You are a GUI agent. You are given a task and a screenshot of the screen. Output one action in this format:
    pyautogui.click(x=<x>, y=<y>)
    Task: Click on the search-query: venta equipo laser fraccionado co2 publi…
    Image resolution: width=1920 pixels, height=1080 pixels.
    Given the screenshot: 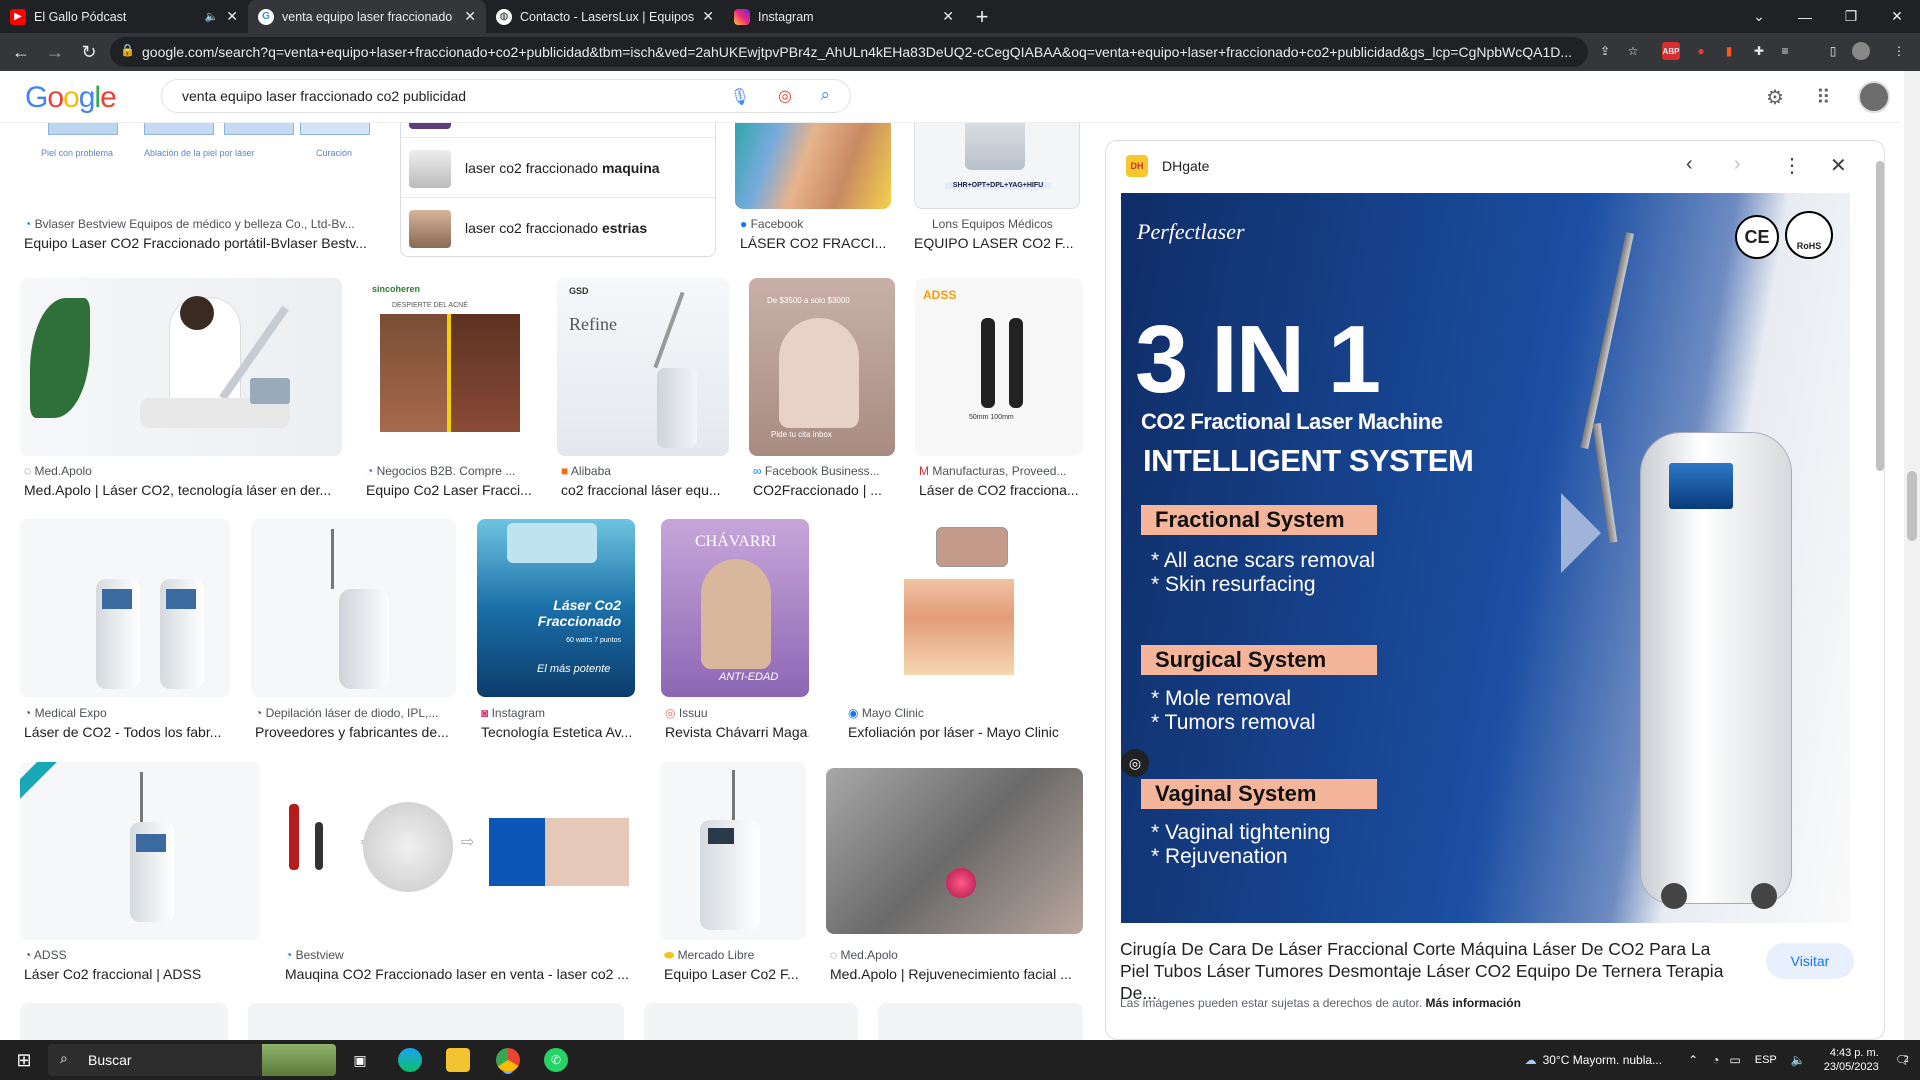 What is the action you would take?
    pyautogui.click(x=324, y=96)
    